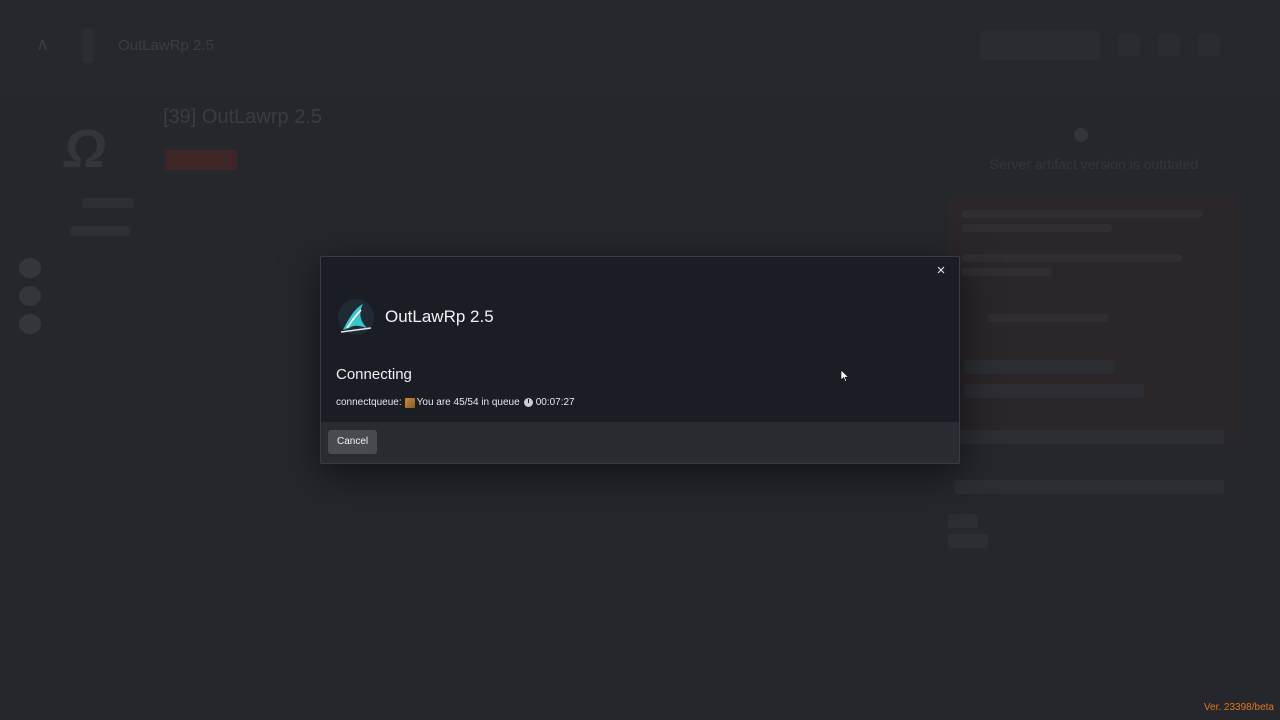 The height and width of the screenshot is (720, 1280). I want to click on settings-icon, so click(1129, 45).